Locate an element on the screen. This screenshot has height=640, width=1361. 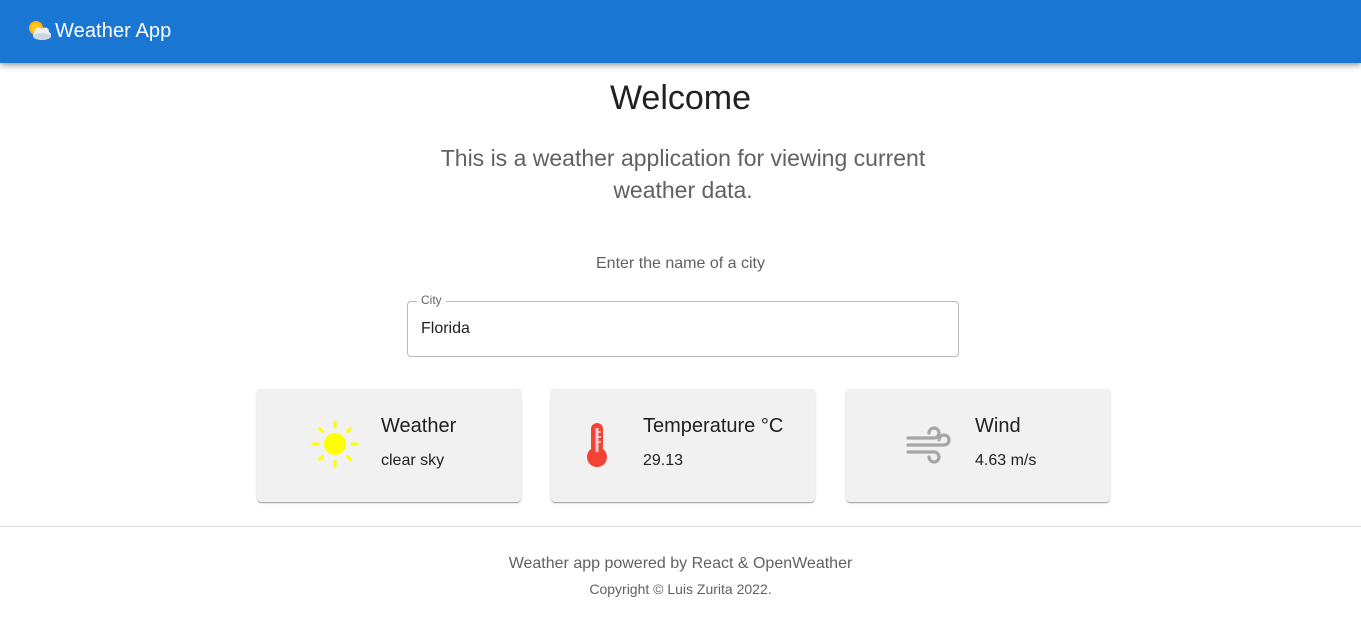
sun-icon is located at coordinates (335, 444).